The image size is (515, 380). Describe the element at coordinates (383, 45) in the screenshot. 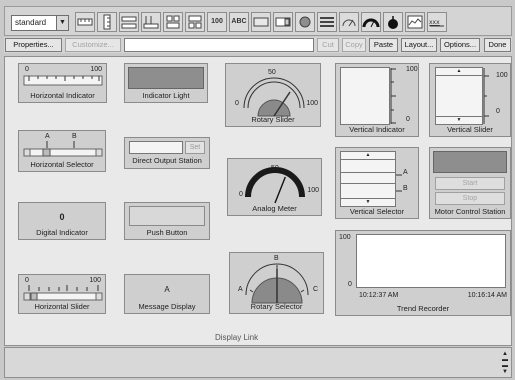

I see `paste-button: Paste` at that location.